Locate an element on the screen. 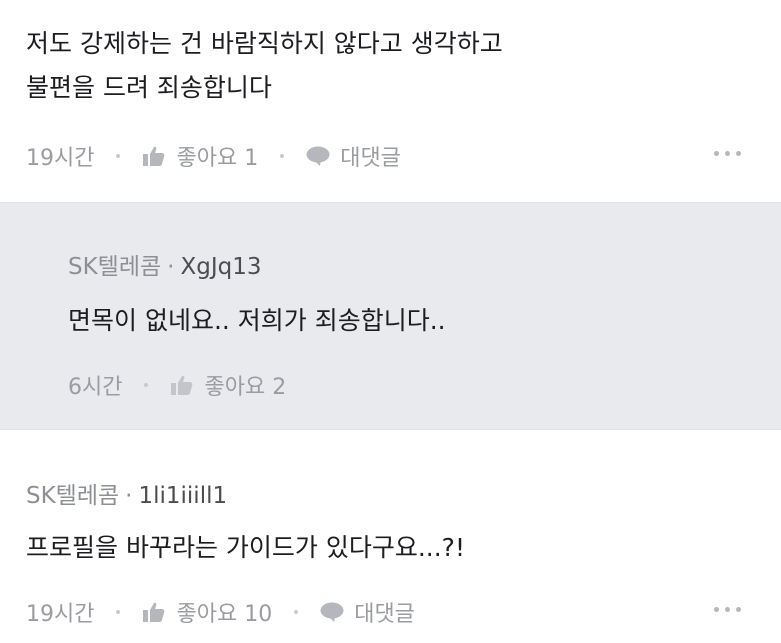  comment-meta: 19시간 좋아요 1 대댓글 is located at coordinates (213, 156).